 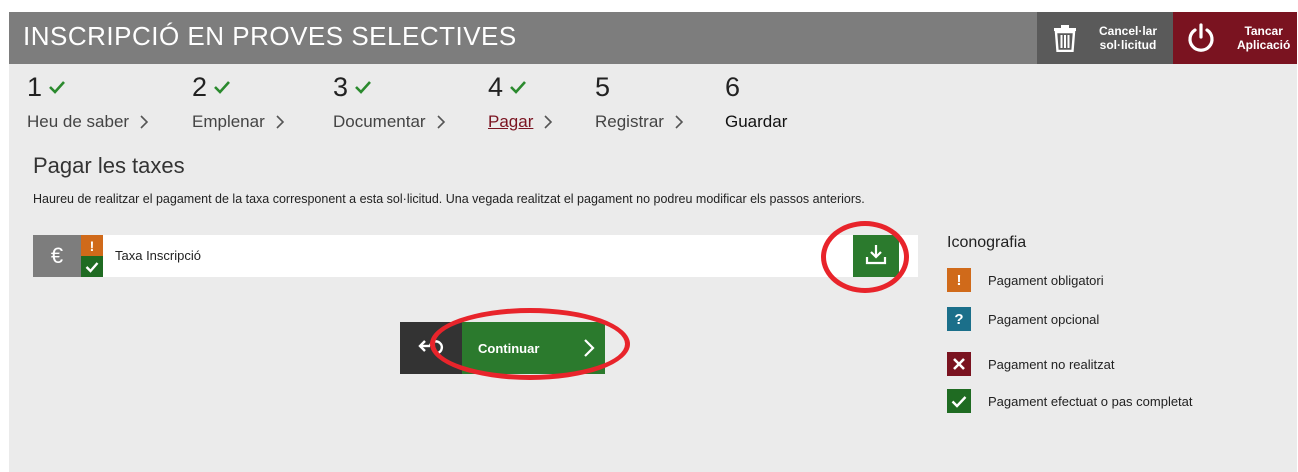 I want to click on step-3: 3 Documentar, so click(x=389, y=101).